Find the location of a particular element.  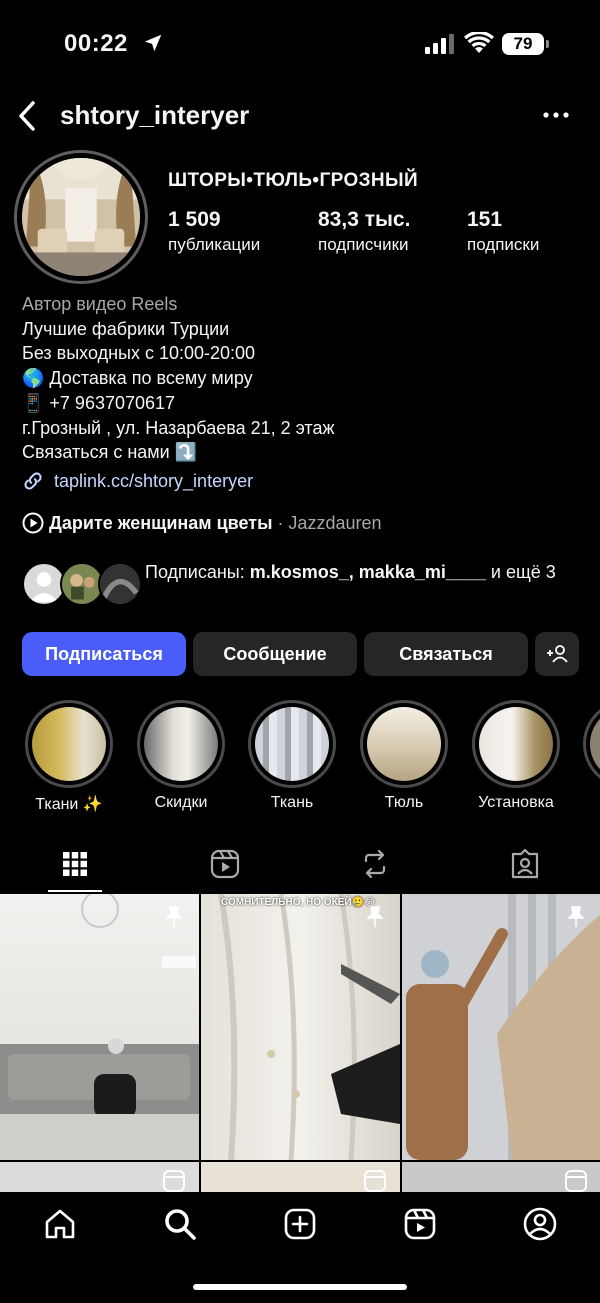

mutual-suffix: и ещё 3 is located at coordinates (520, 572).